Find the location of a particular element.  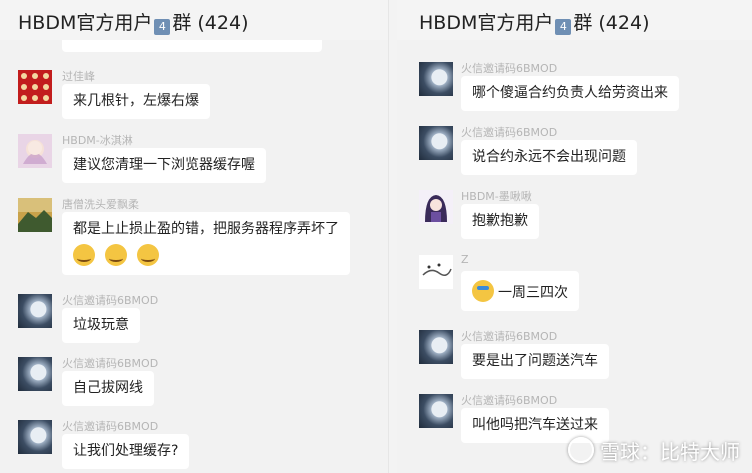

message-text: 哪个傻逼合约负责人给劳资出来 is located at coordinates (570, 93).